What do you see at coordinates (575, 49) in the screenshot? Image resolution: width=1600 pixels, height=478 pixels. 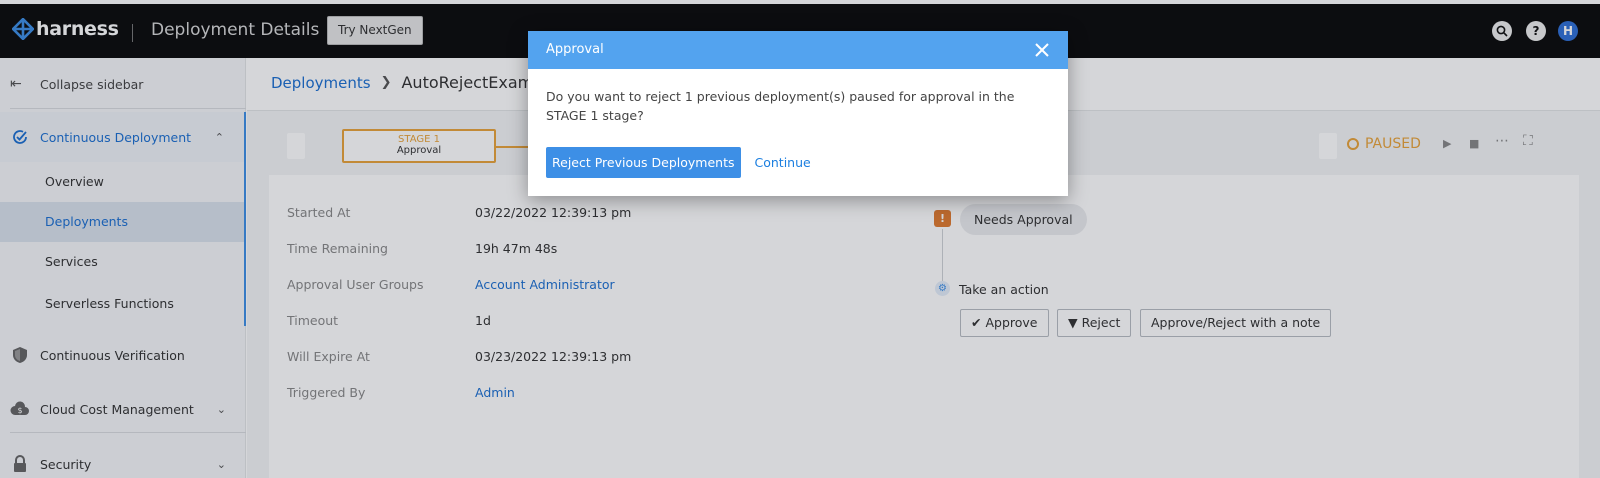 I see `dialog-title: Approval` at bounding box center [575, 49].